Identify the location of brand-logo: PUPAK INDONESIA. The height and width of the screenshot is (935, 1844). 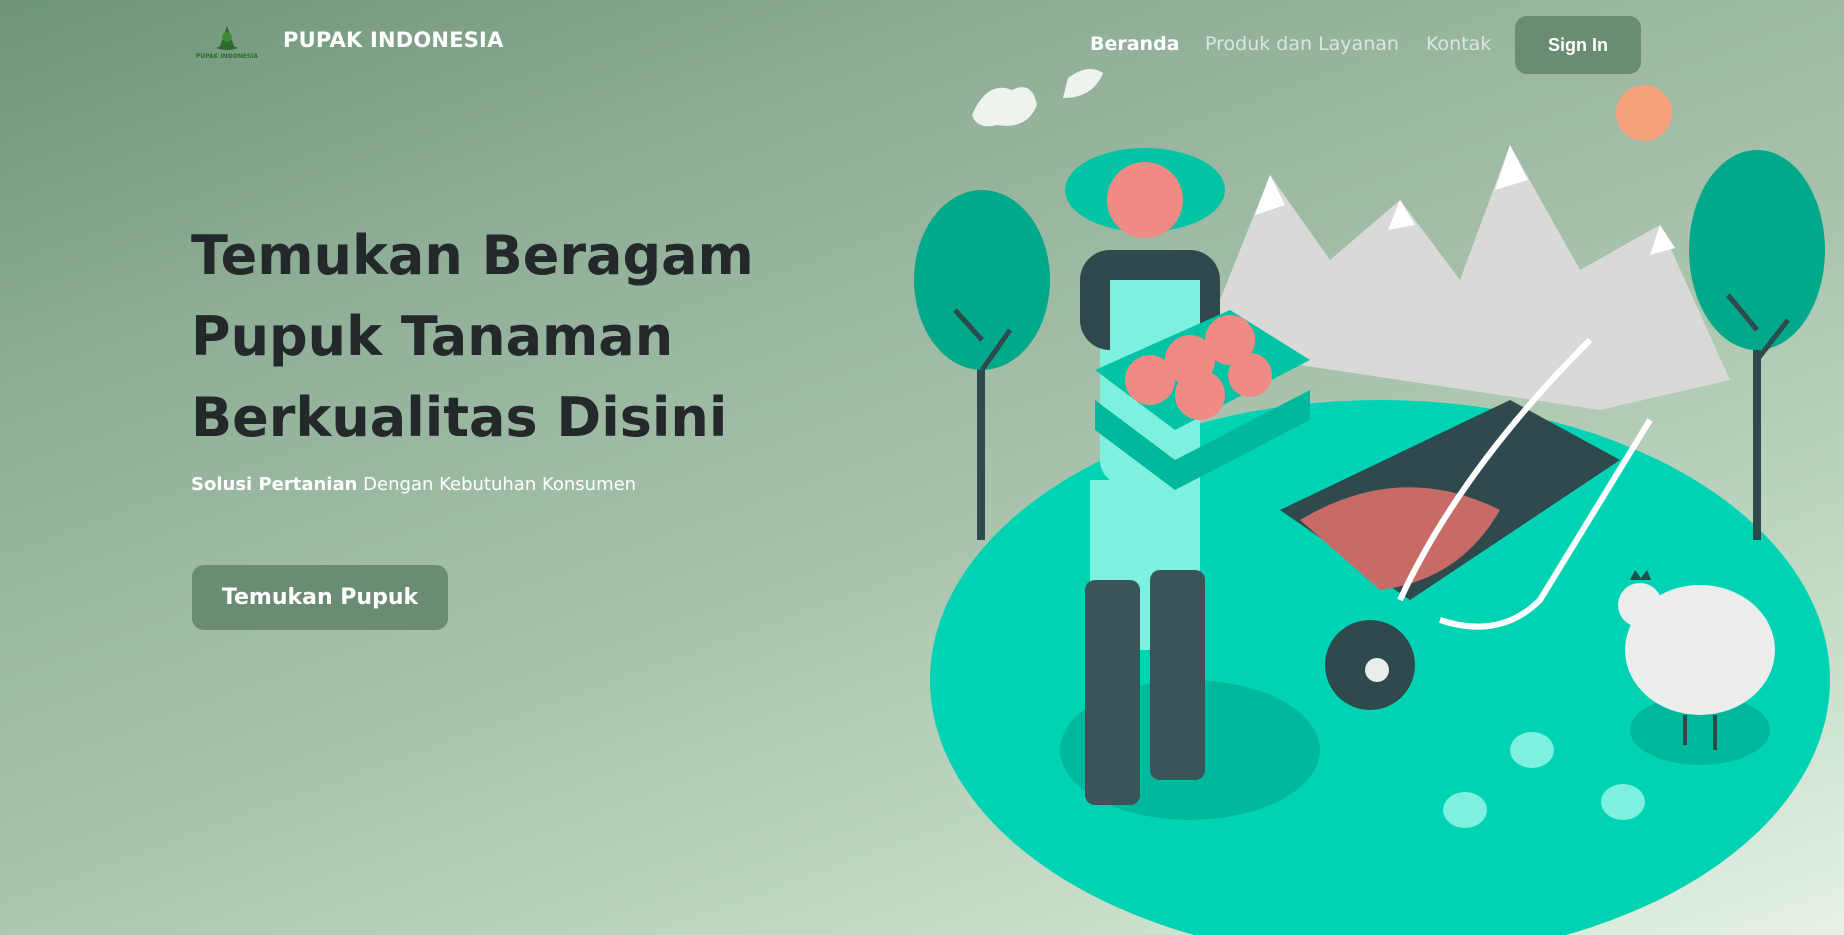
(227, 42).